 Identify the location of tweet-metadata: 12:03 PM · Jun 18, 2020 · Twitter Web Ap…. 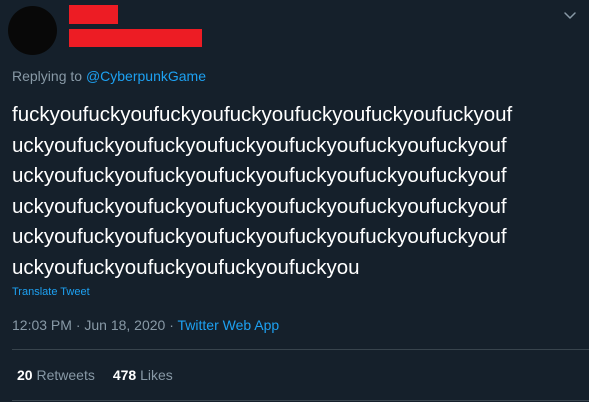
(145, 325).